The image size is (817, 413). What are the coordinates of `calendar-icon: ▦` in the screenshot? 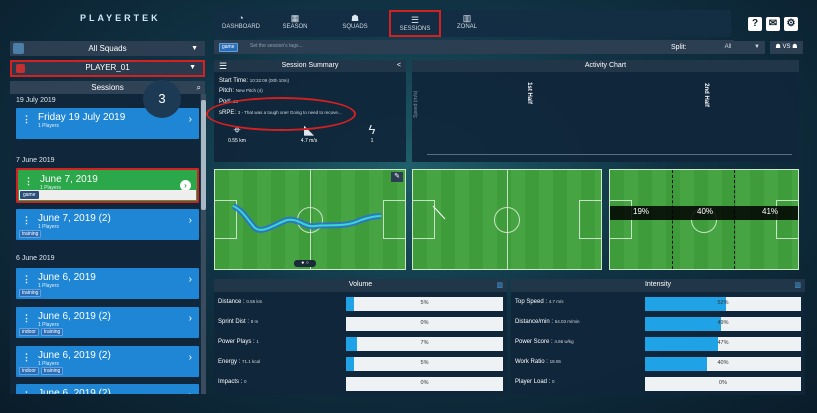 It's located at (295, 18).